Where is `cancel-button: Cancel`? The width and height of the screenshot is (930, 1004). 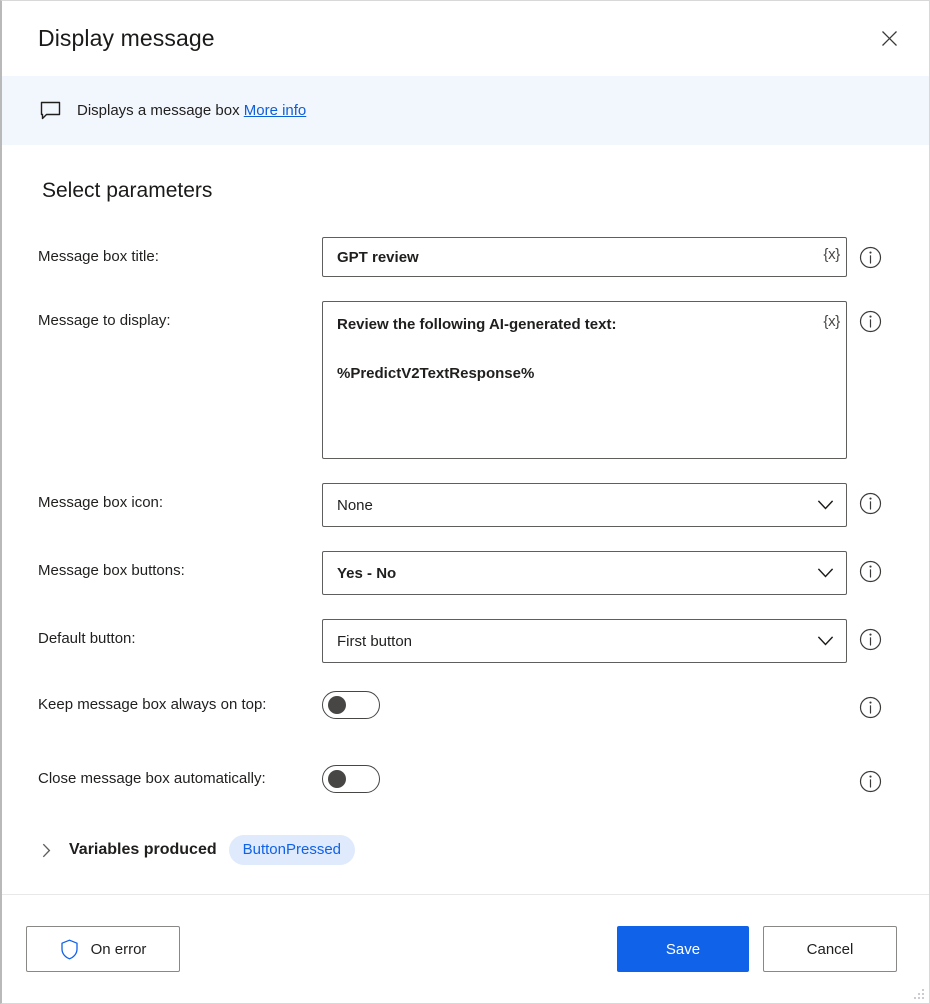 cancel-button: Cancel is located at coordinates (830, 949).